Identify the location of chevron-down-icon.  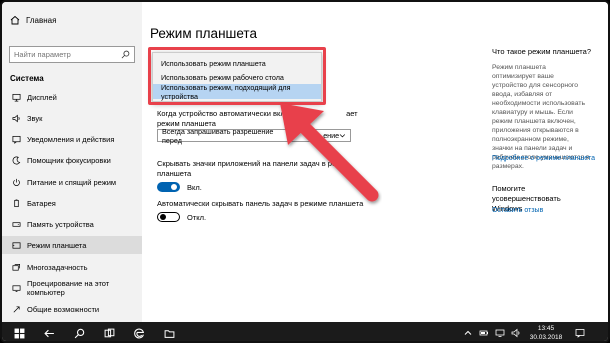
(342, 136).